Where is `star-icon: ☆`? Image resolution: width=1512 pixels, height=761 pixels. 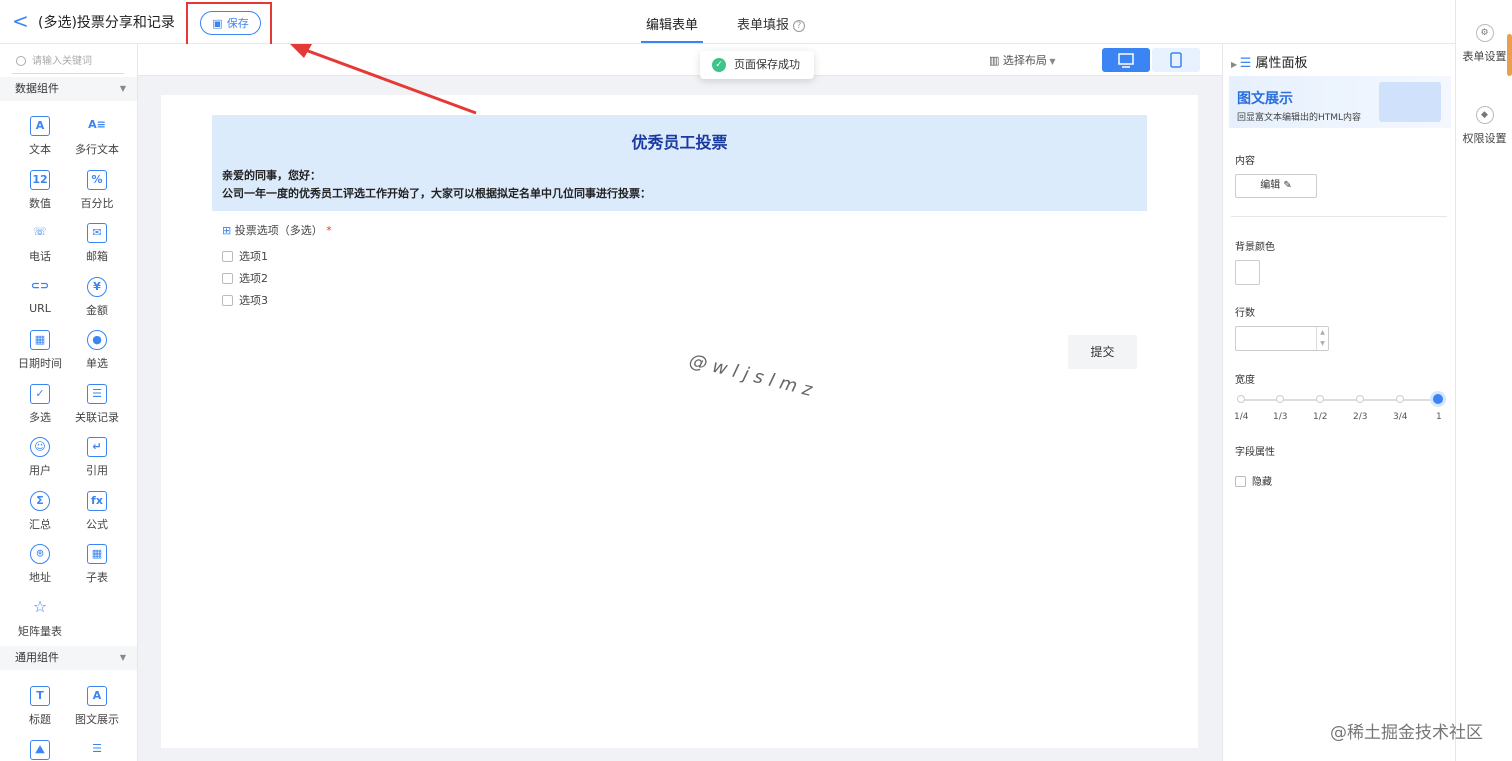 star-icon: ☆ is located at coordinates (40, 606).